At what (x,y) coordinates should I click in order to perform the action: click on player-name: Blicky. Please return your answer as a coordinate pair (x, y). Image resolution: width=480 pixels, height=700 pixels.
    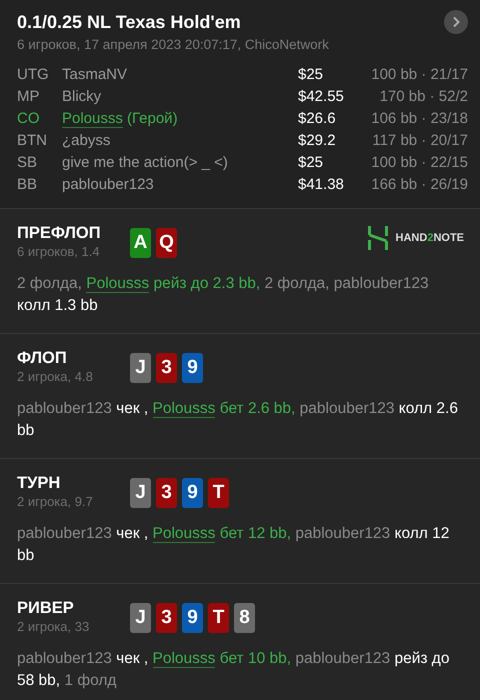
    Looking at the image, I should click on (82, 97).